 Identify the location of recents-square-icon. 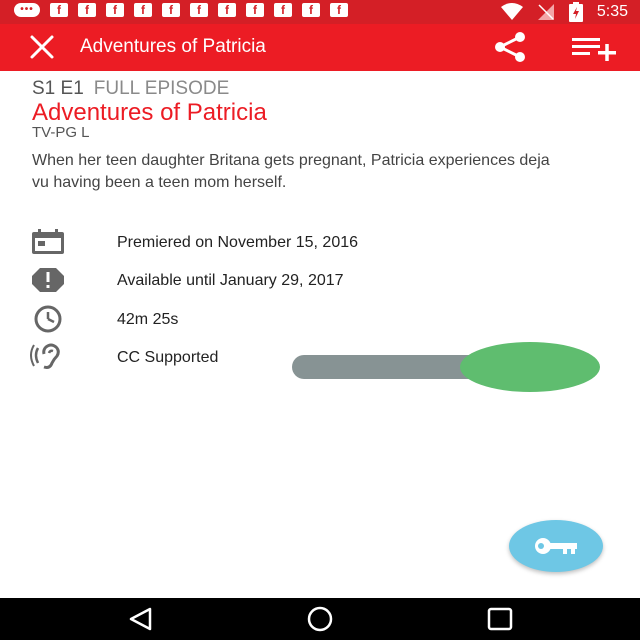
(500, 619).